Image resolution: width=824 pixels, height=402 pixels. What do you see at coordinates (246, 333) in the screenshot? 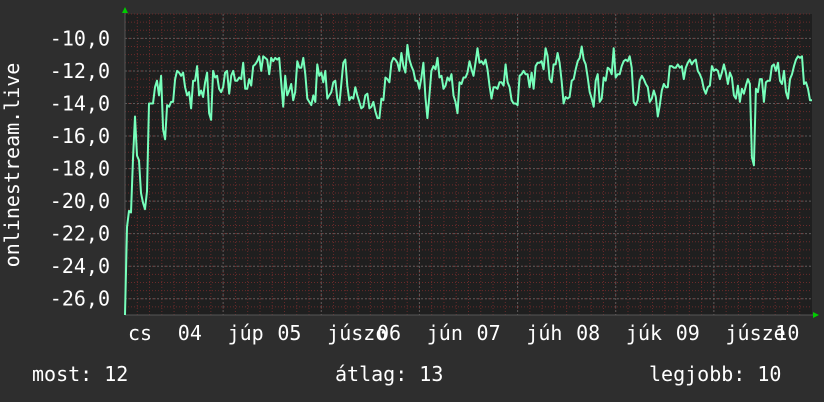
I see `x-tick-label: júp` at bounding box center [246, 333].